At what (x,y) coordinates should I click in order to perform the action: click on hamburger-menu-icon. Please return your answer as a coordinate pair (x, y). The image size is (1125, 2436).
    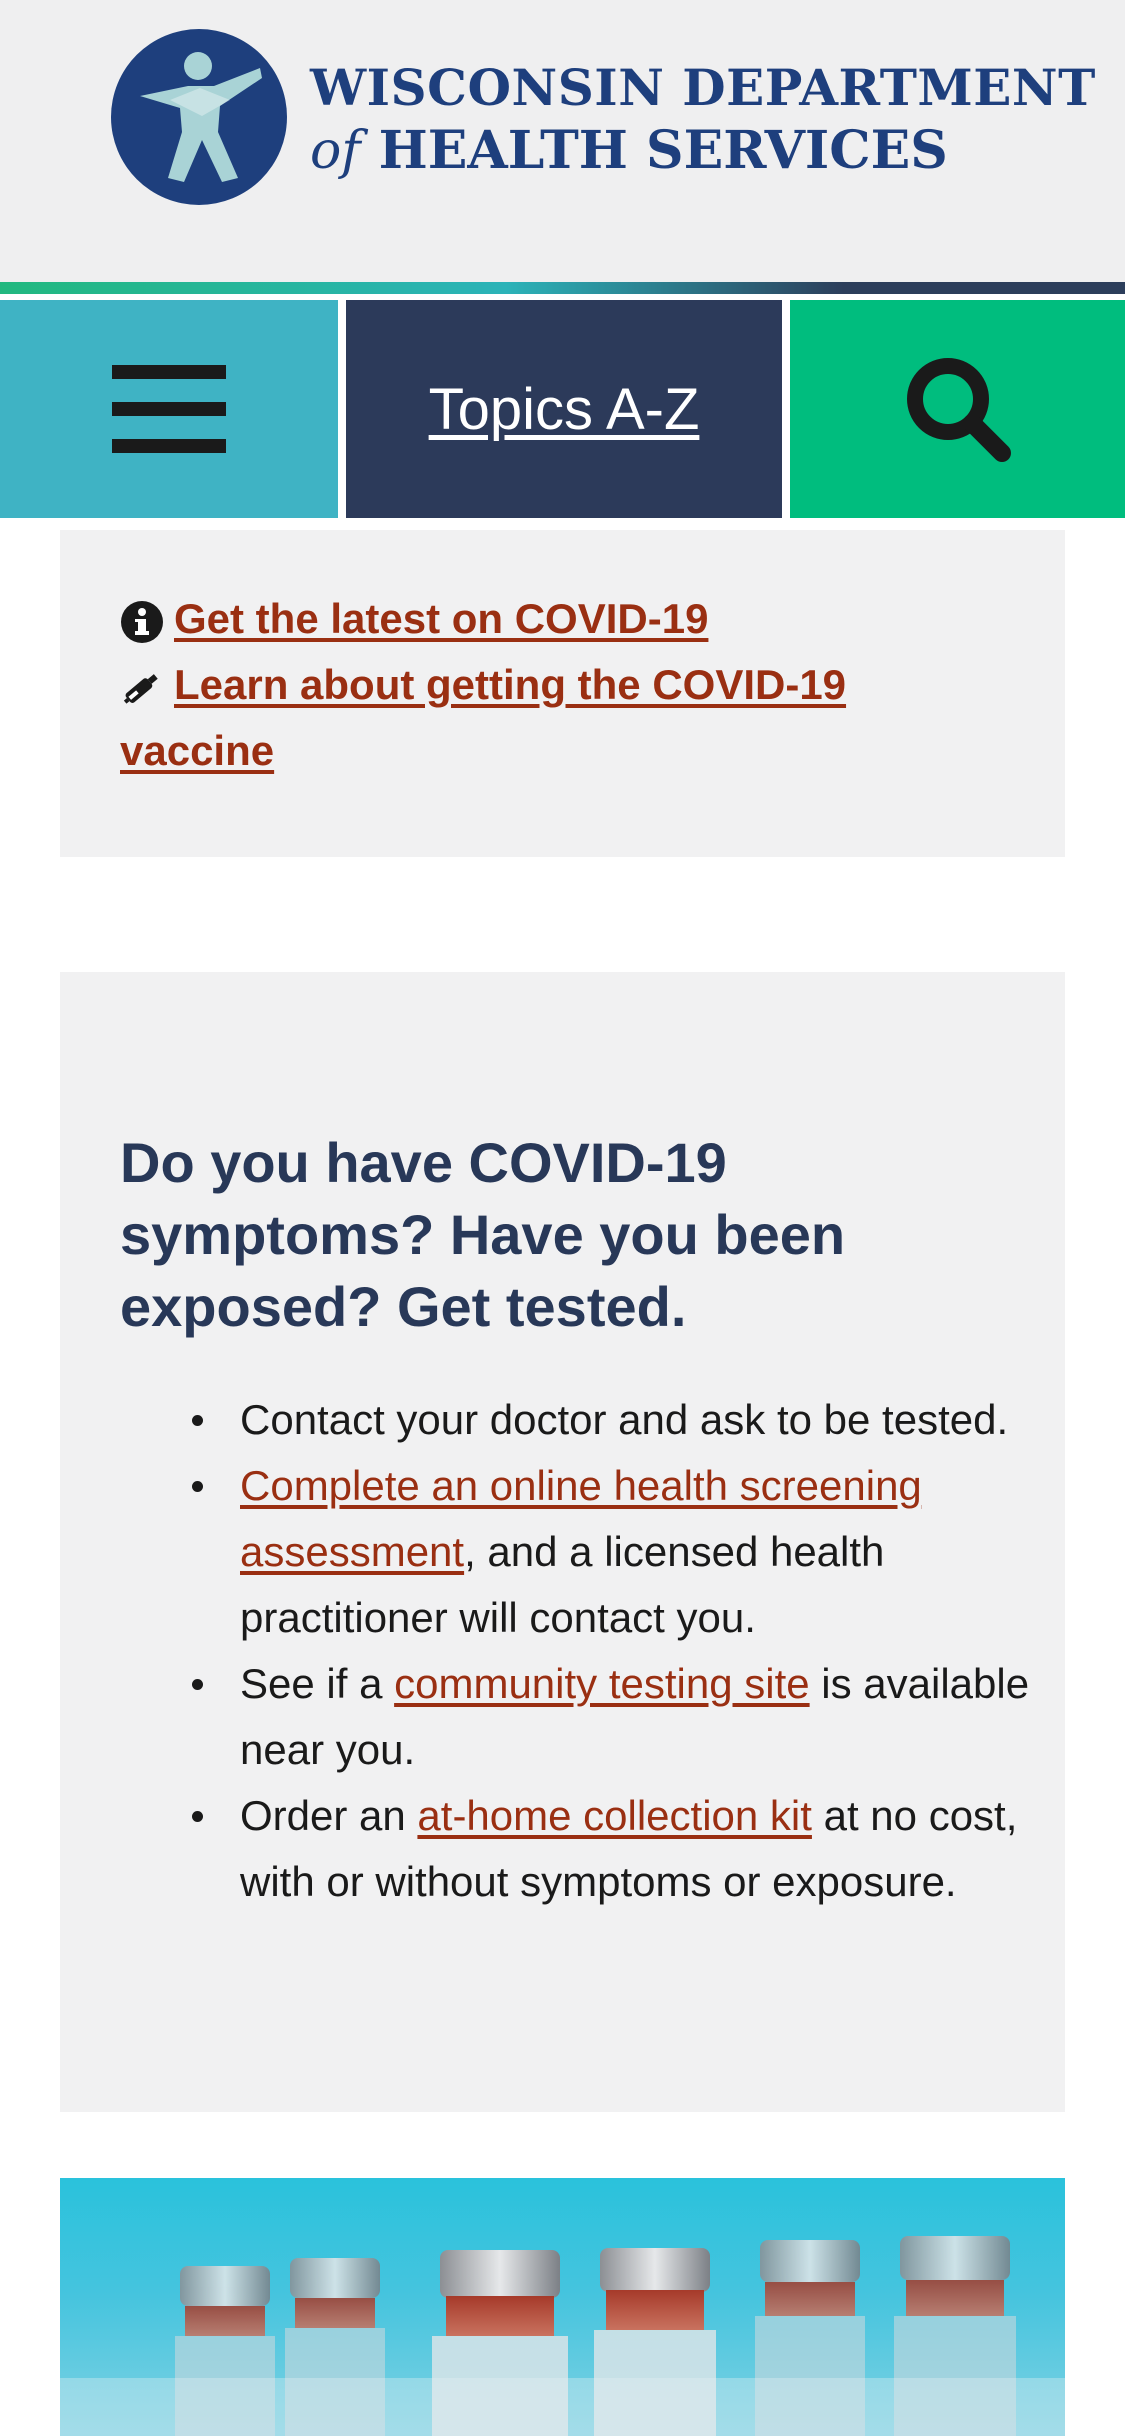
    Looking at the image, I should click on (169, 409).